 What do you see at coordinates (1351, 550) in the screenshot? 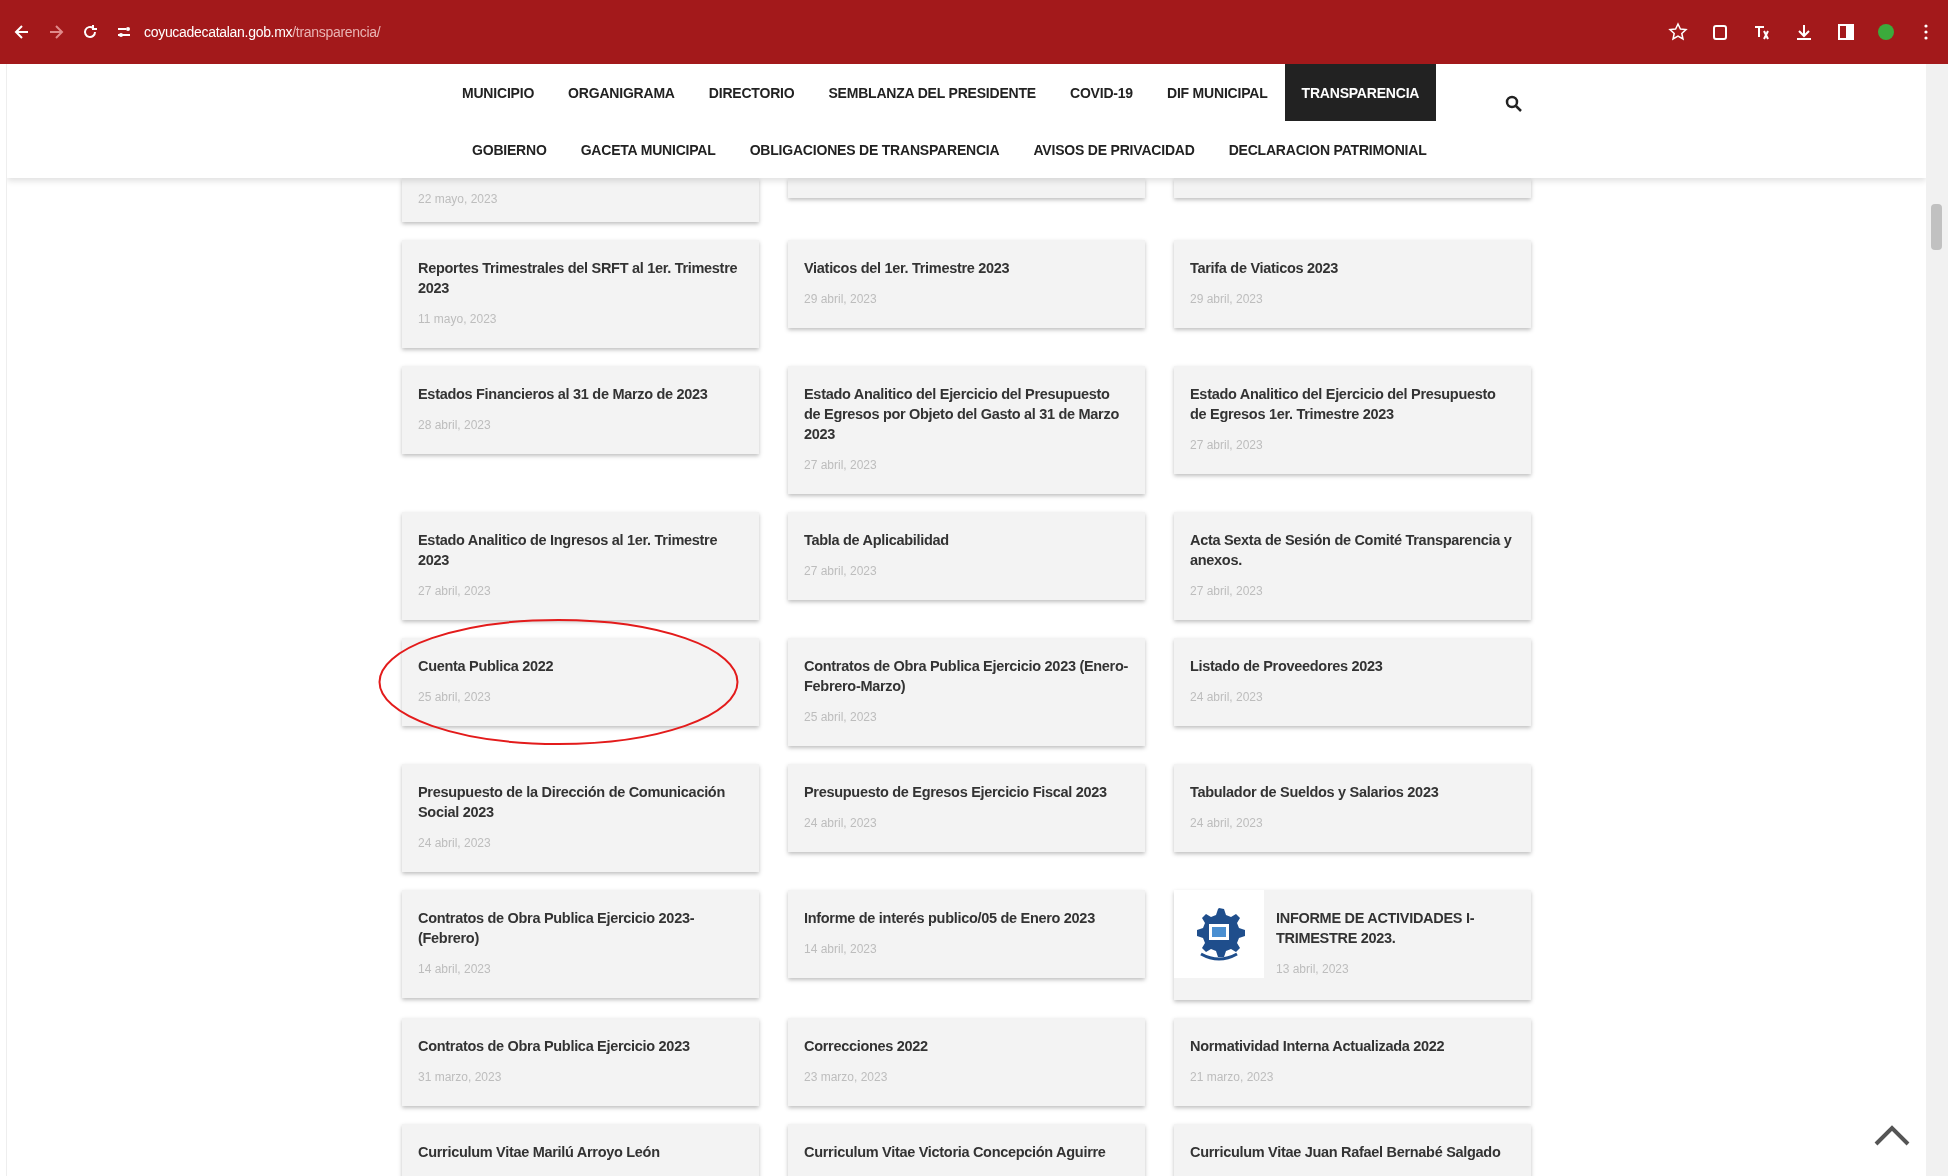
I see `card-title: Acta Sexta de Sesión de Comité Transparencia y anexos.` at bounding box center [1351, 550].